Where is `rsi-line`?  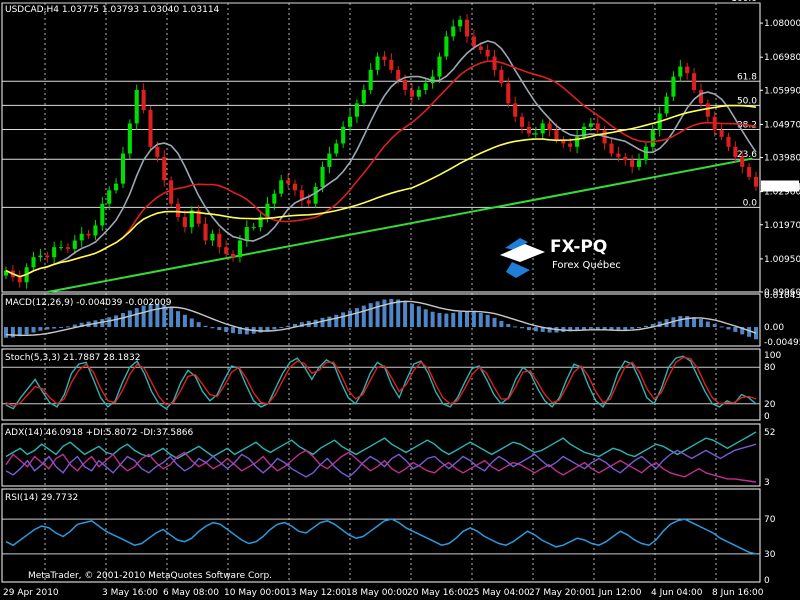 rsi-line is located at coordinates (381, 536).